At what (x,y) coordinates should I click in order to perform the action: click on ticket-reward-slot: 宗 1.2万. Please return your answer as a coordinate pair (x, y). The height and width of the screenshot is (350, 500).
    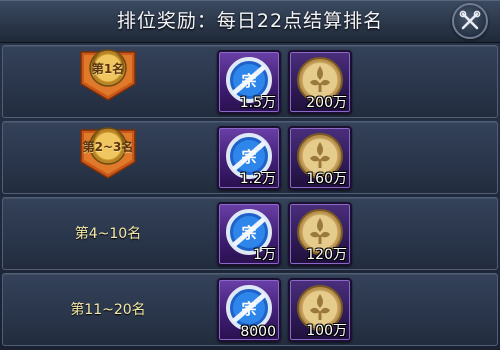
    Looking at the image, I should click on (249, 158).